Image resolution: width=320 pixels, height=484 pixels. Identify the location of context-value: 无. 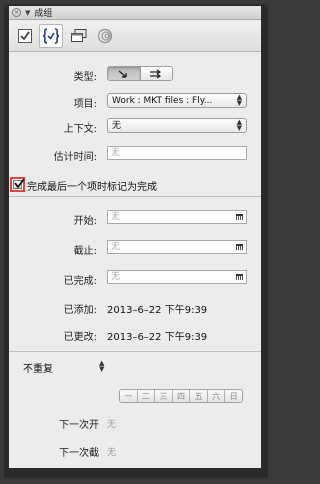
(117, 126).